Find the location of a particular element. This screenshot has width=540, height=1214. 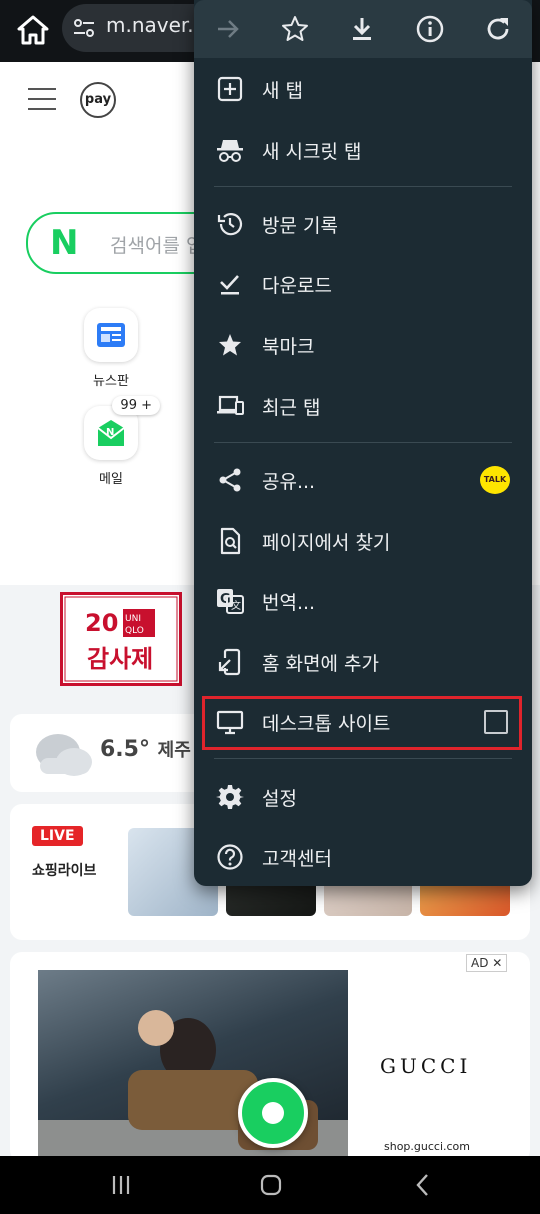

incognito-icon is located at coordinates (230, 150).